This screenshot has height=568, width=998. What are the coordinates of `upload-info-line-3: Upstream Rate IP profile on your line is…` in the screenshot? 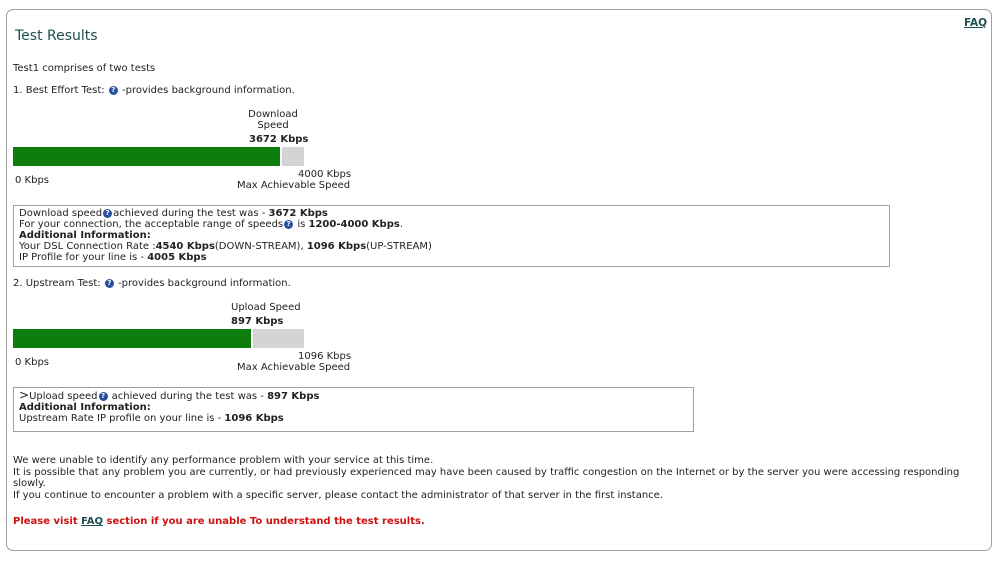 It's located at (353, 418).